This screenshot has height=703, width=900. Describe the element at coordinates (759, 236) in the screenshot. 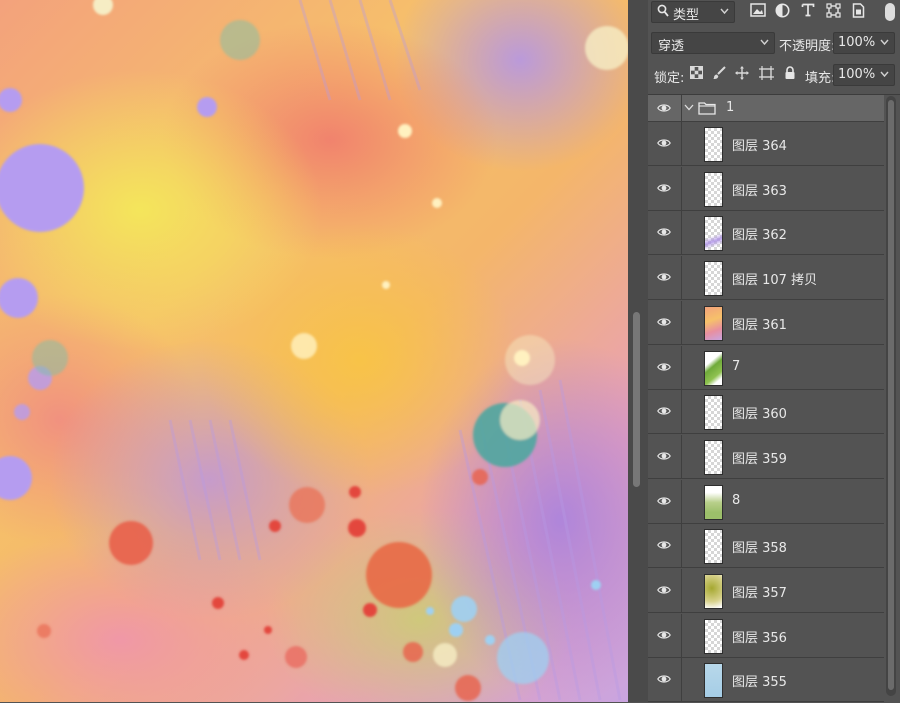

I see `layer-name: 图层 362` at that location.